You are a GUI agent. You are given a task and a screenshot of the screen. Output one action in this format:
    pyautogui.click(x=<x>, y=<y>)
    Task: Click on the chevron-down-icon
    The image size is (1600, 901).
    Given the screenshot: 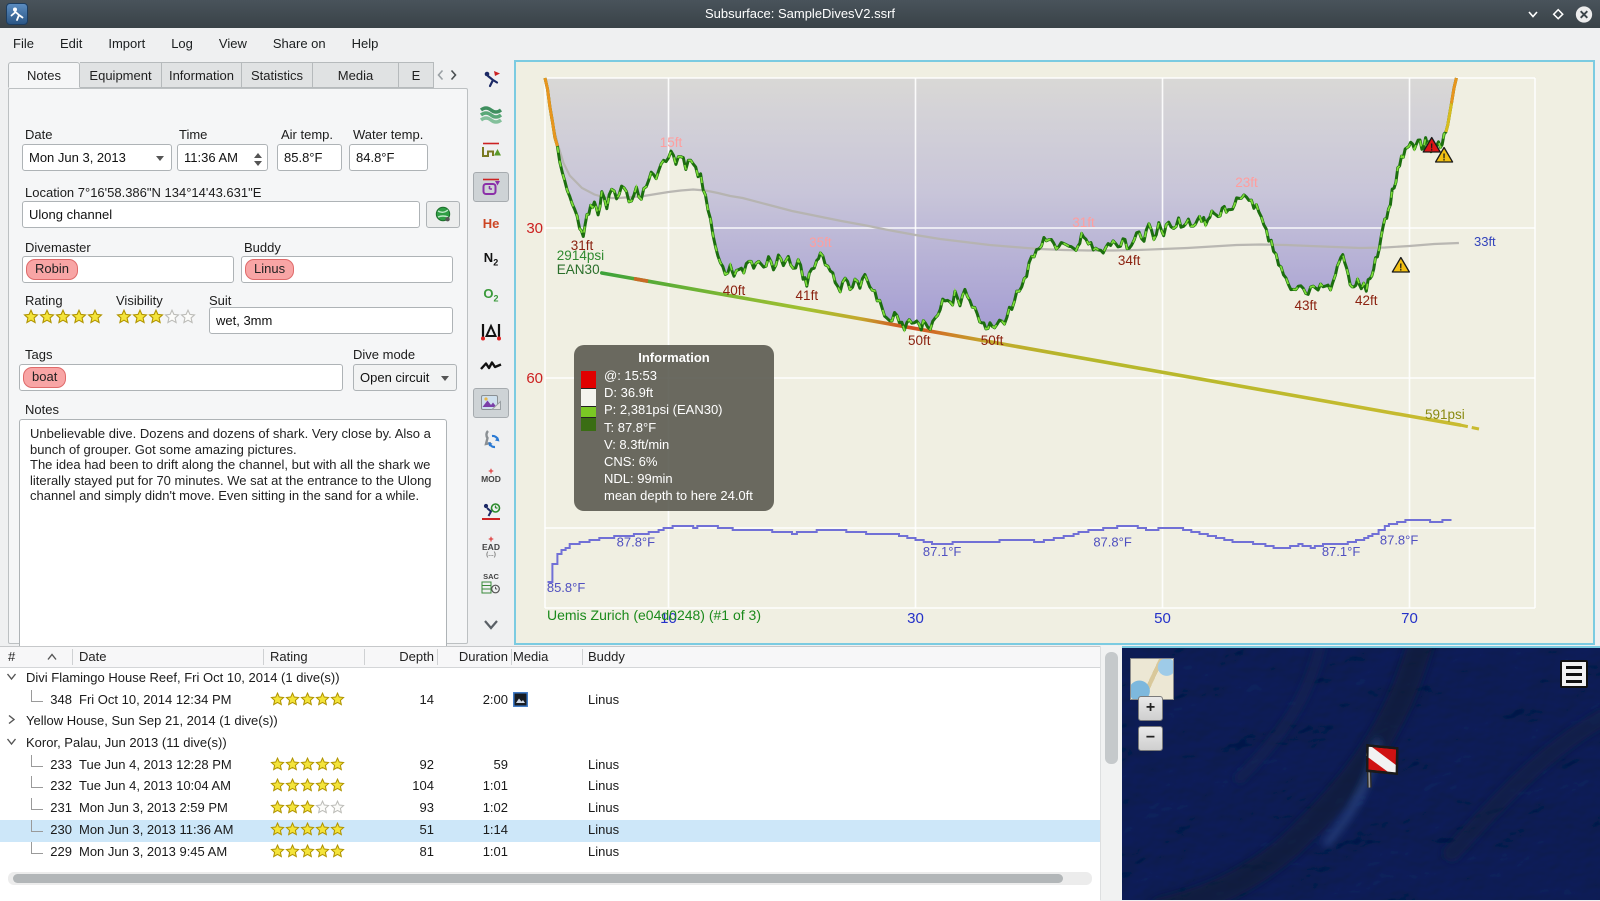 What is the action you would take?
    pyautogui.click(x=160, y=160)
    